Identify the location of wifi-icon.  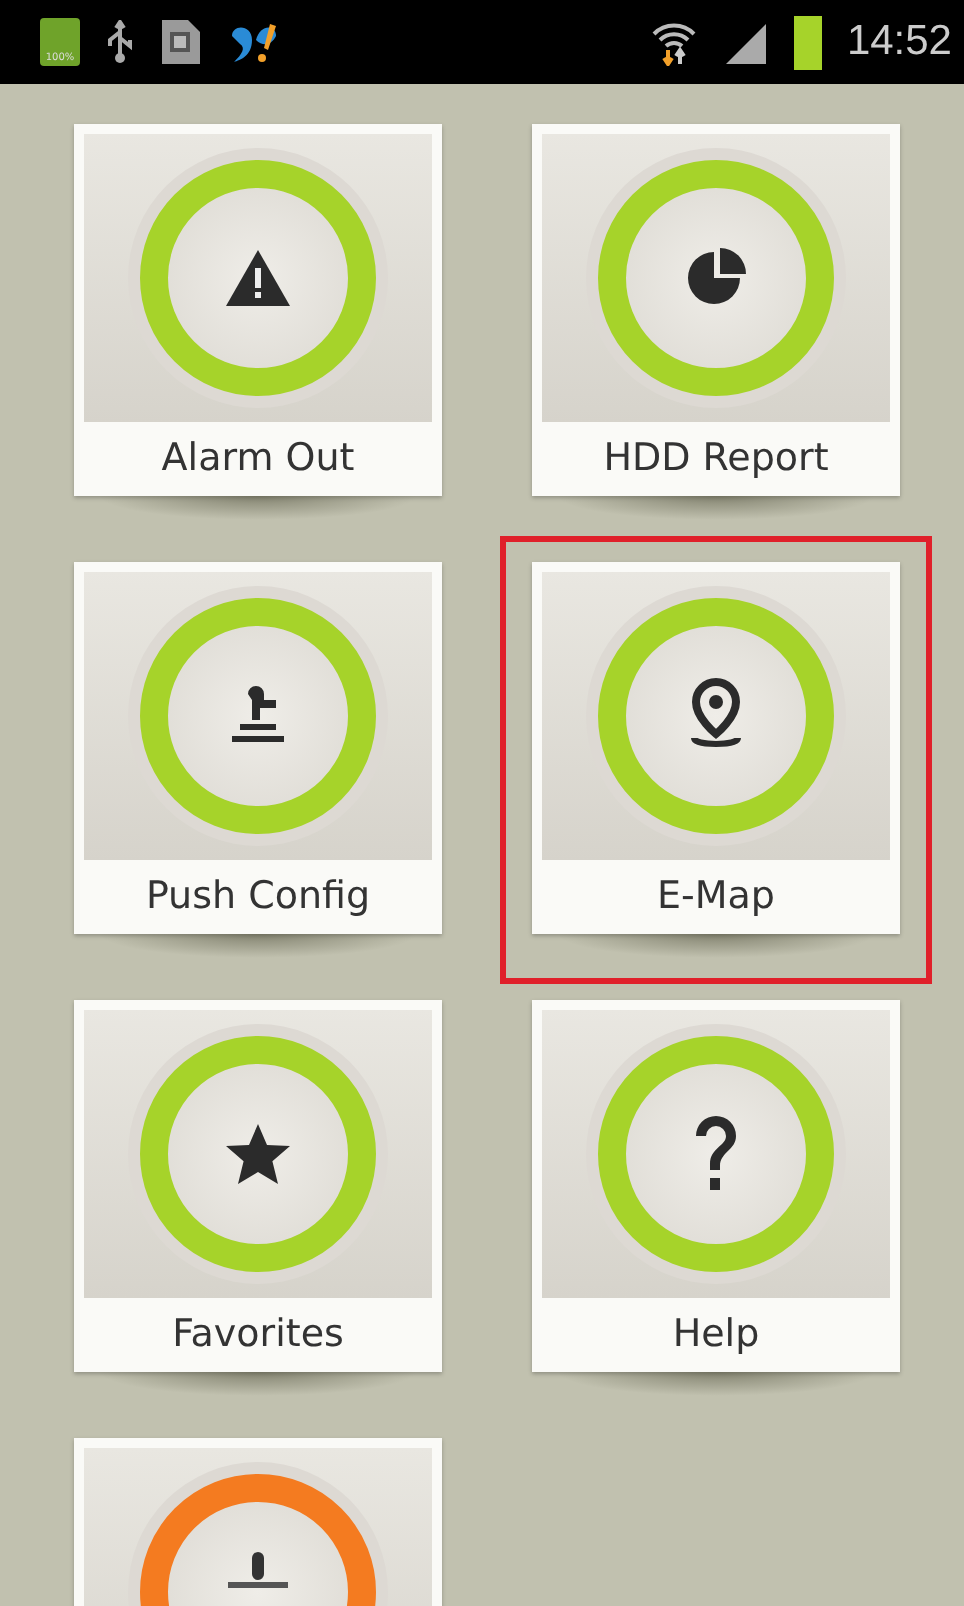
(674, 42).